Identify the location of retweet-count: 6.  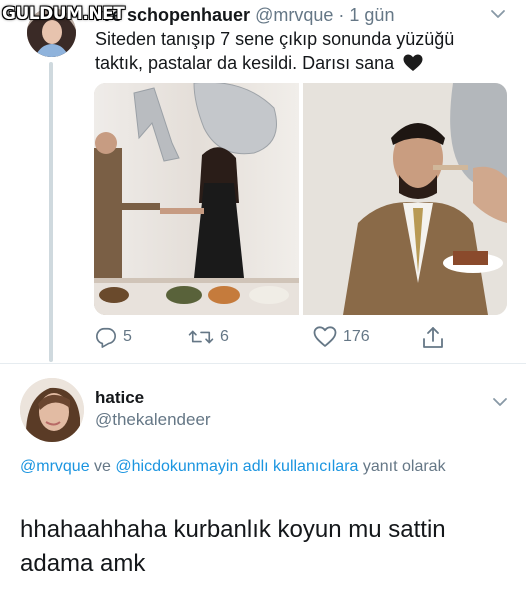
(224, 336).